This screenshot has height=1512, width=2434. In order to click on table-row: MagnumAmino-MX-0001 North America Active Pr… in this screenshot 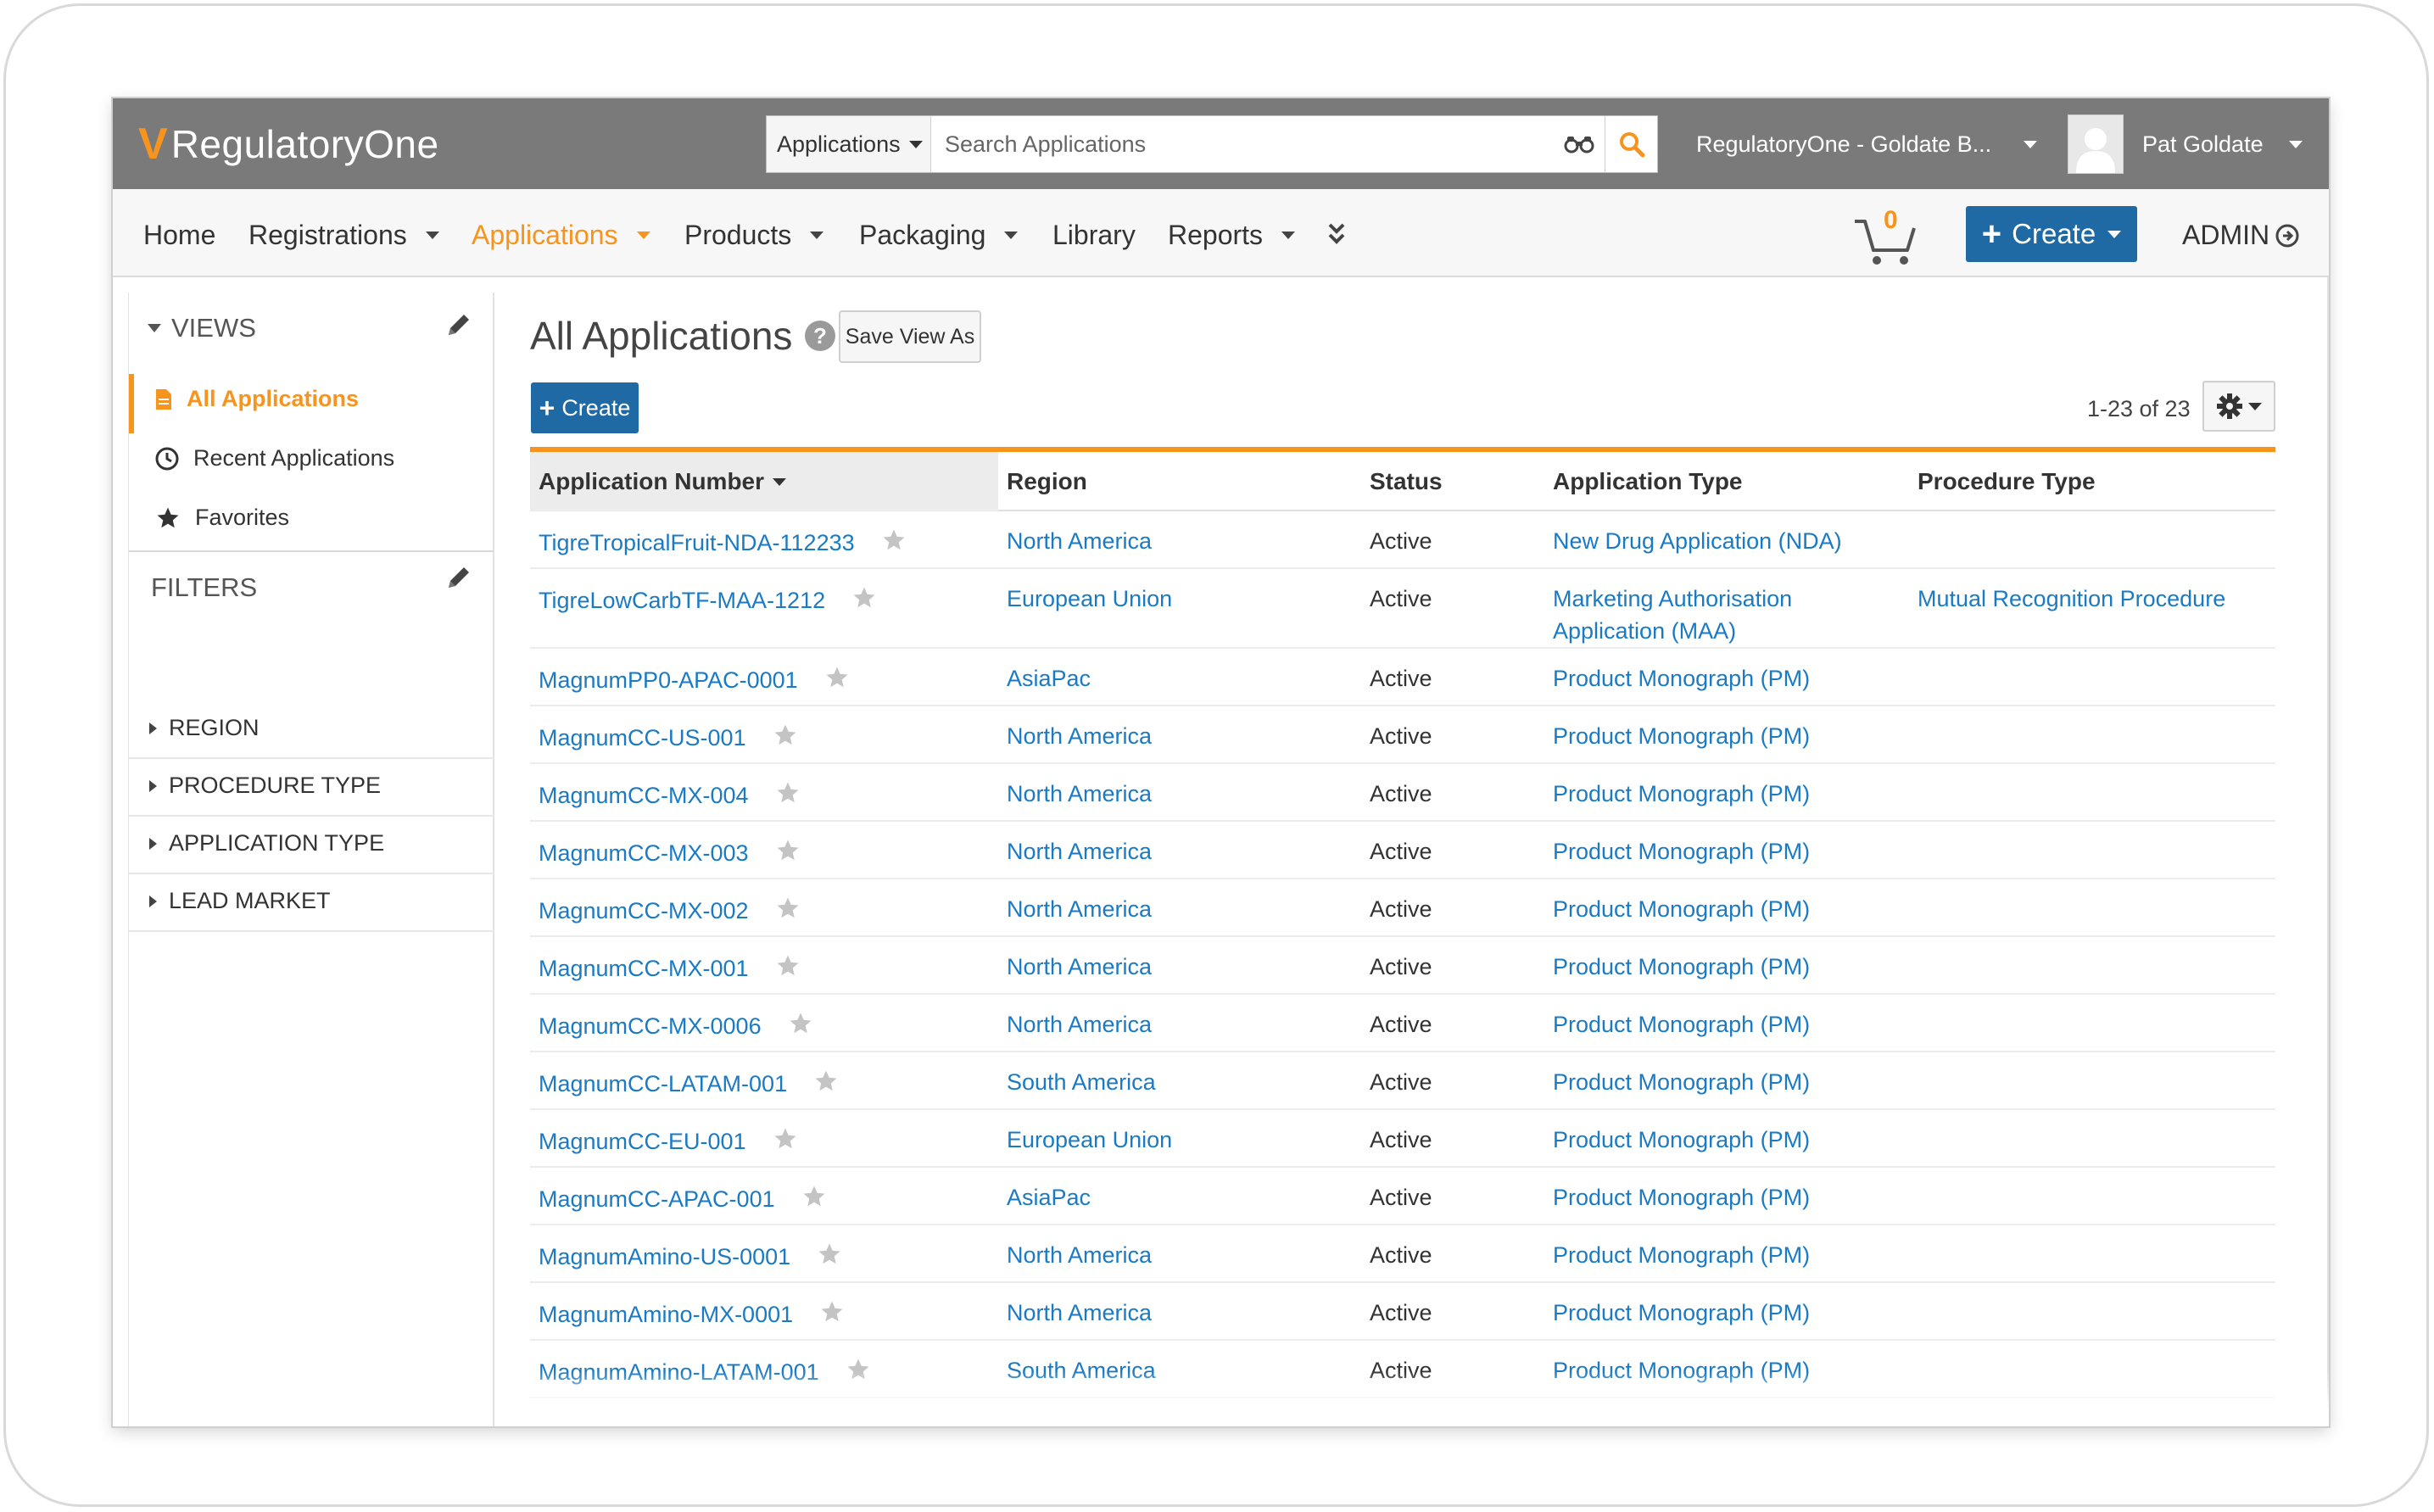, I will do `click(1402, 1312)`.